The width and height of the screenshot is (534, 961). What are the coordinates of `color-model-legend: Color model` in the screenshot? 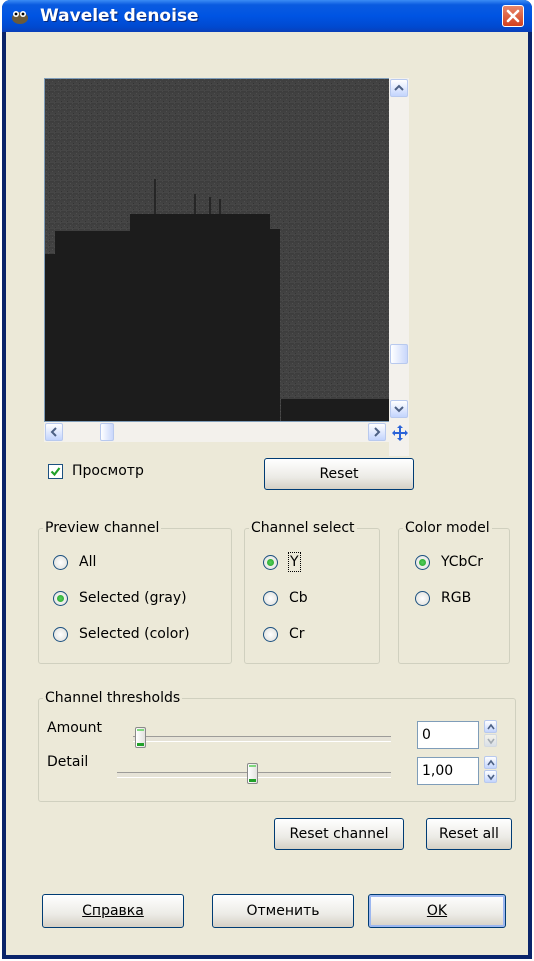 It's located at (447, 528).